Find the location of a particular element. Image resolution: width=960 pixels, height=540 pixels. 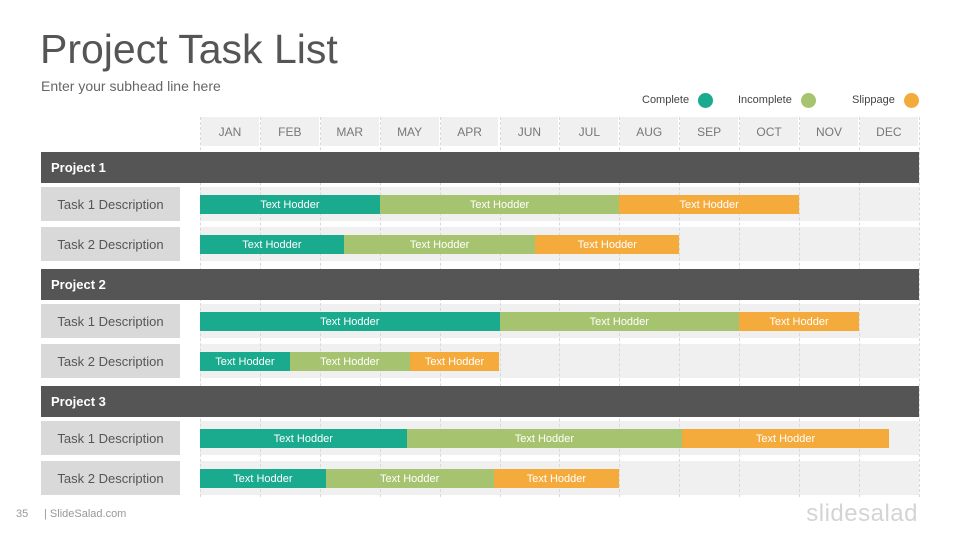

month-label: MAY is located at coordinates (409, 131).